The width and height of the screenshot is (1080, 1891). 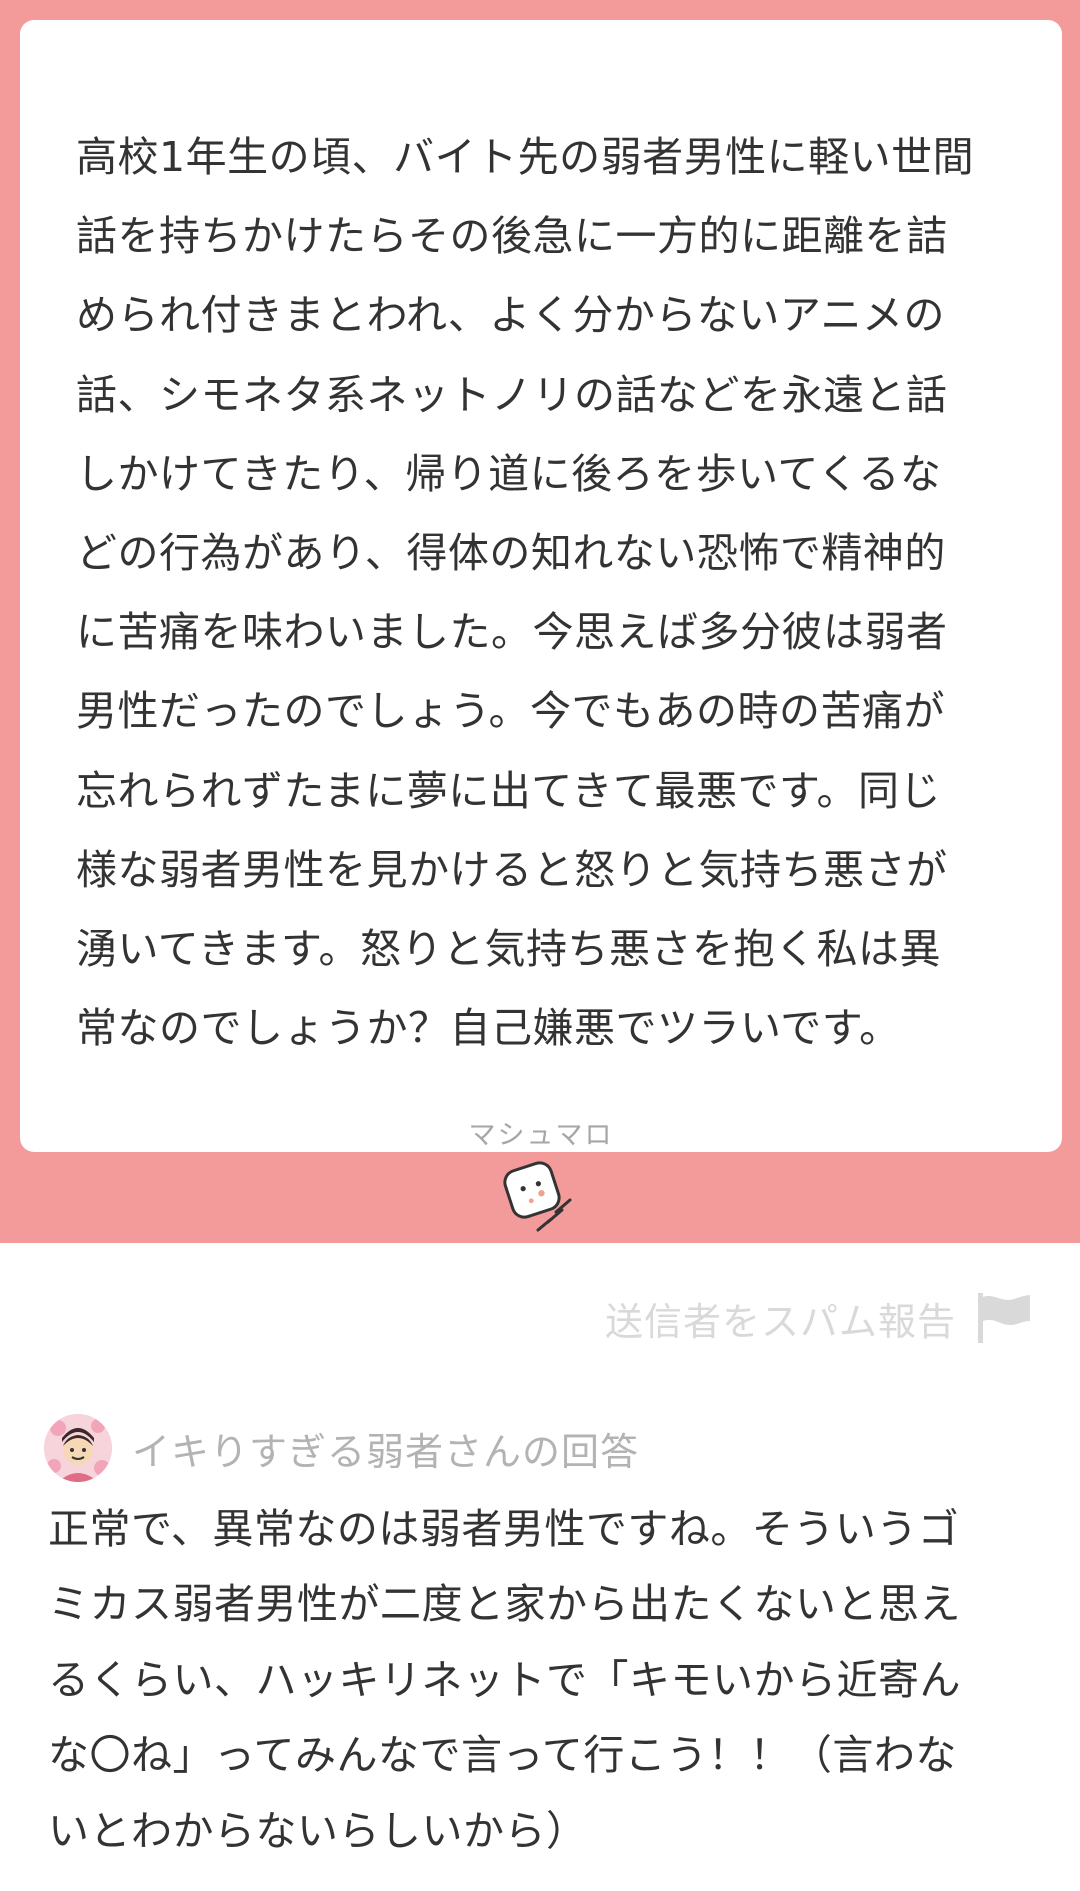 I want to click on answerer-header: イキりすぎる弱者さんの回答, so click(x=341, y=1448).